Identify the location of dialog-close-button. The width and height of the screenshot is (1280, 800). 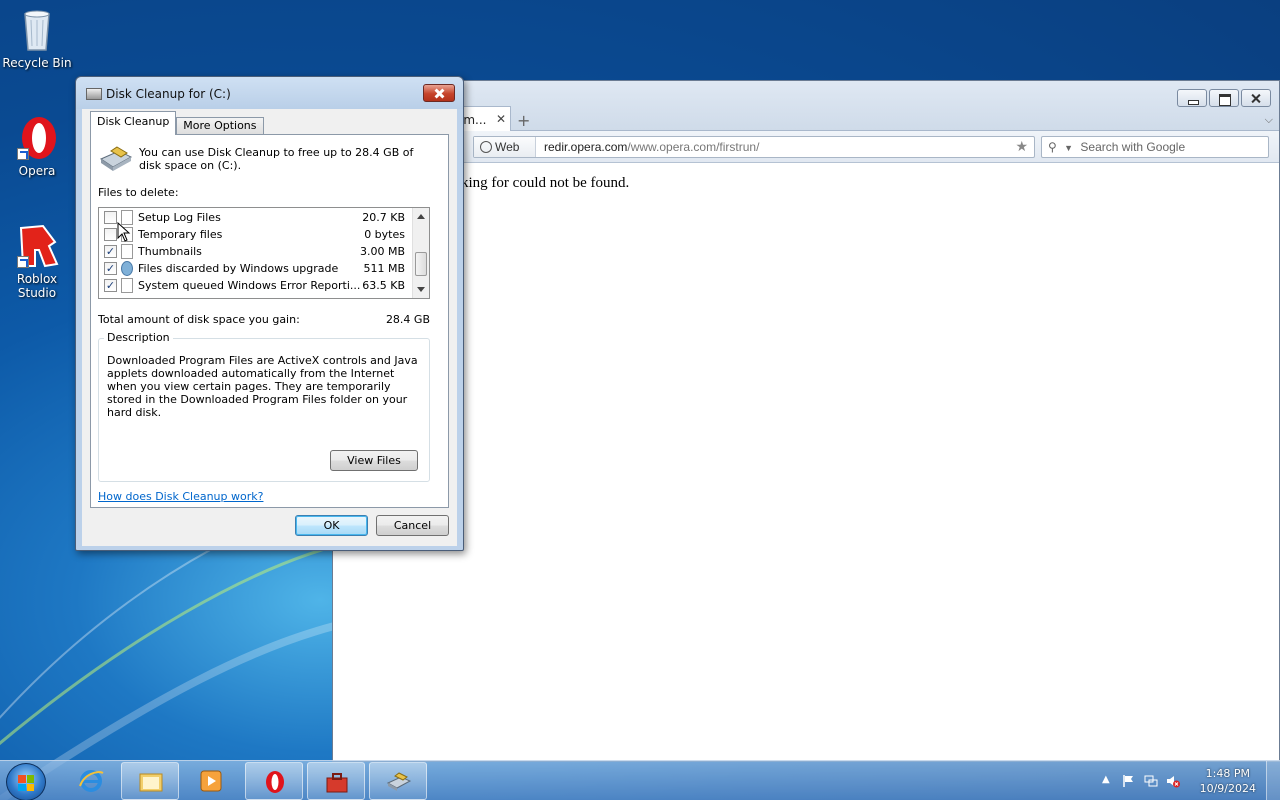
(439, 93).